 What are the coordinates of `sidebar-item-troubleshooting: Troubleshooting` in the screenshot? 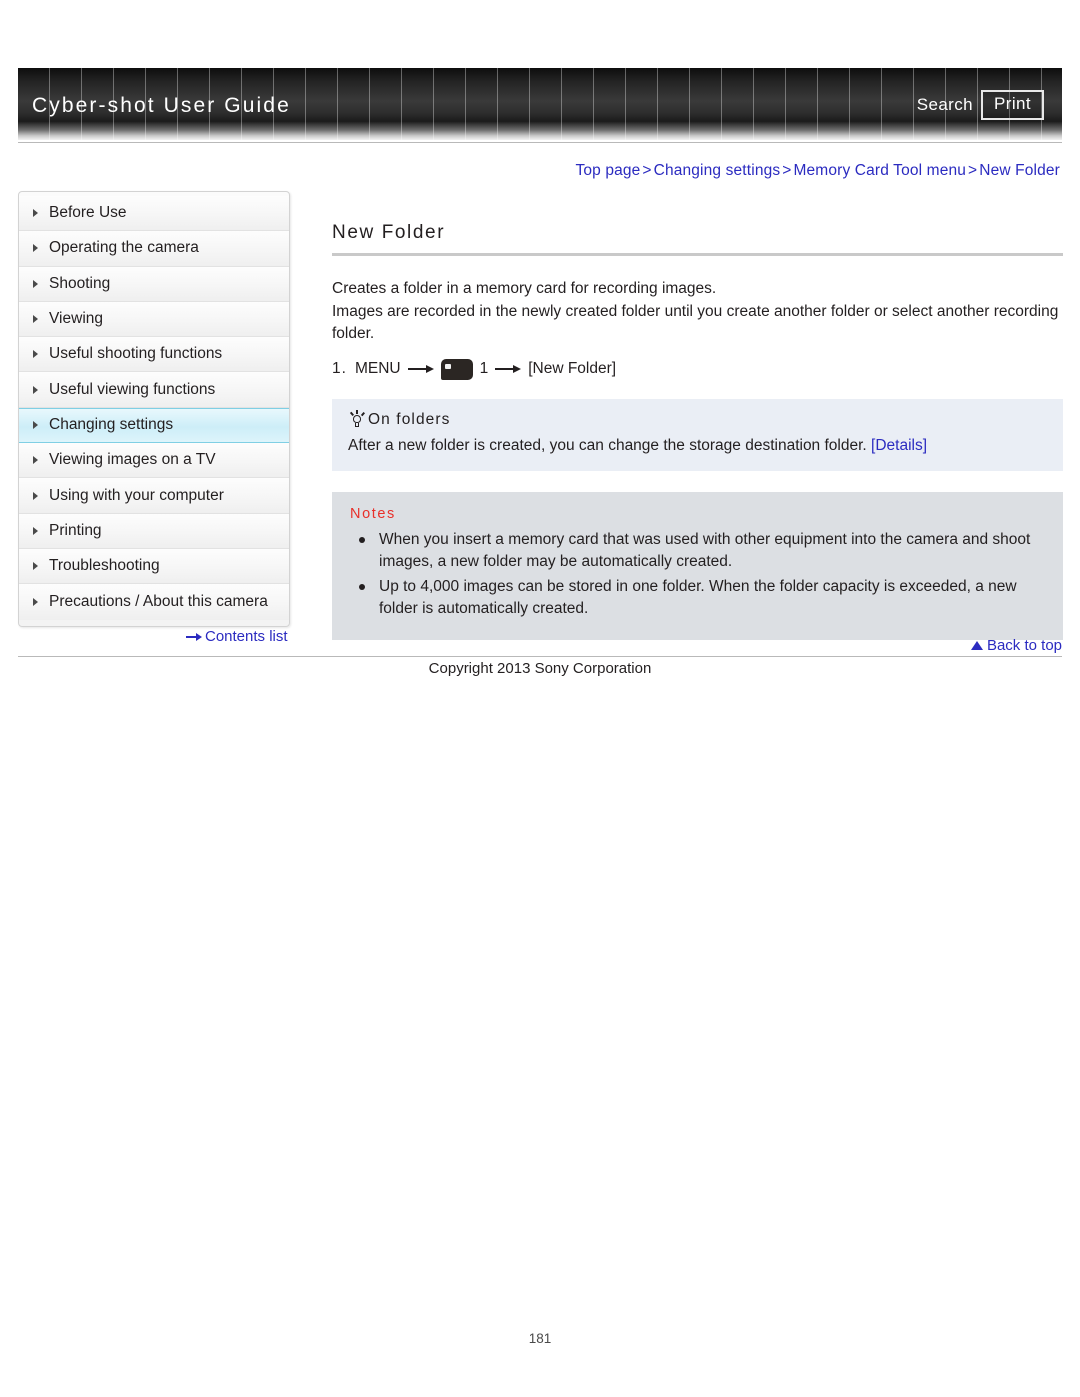 It's located at (154, 566).